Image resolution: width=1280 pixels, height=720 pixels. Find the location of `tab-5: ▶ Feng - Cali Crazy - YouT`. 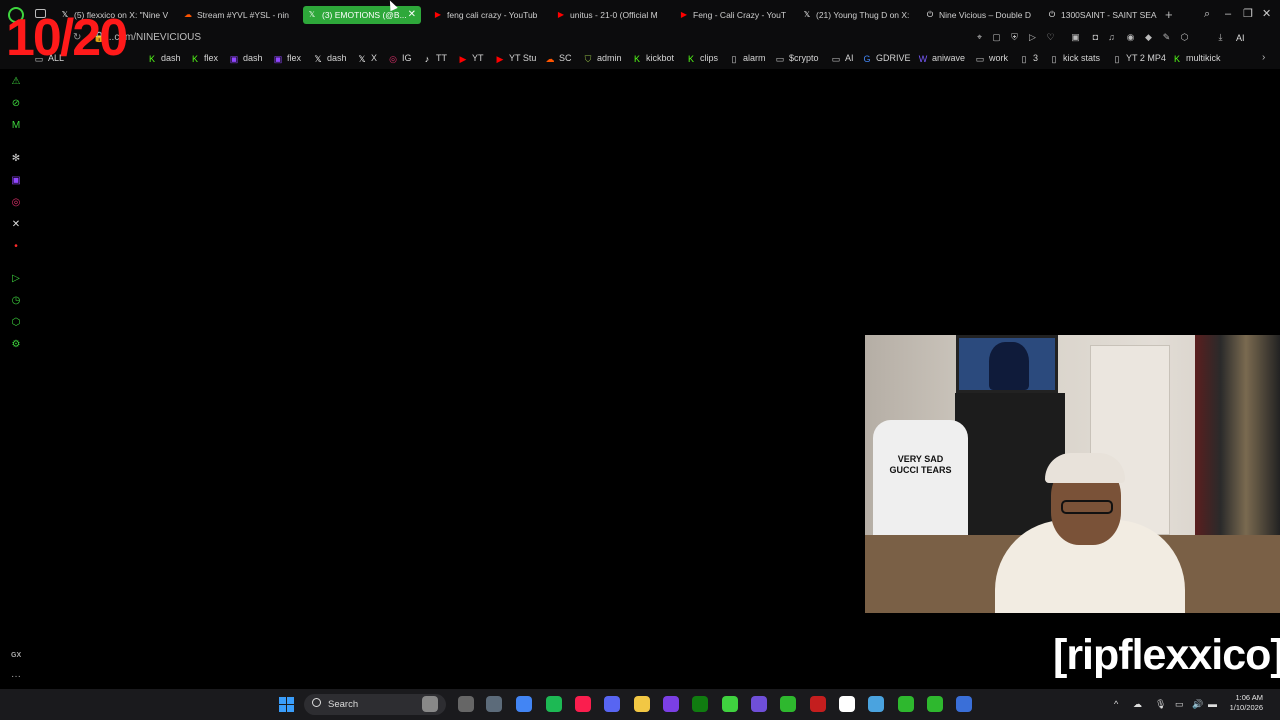

tab-5: ▶ Feng - Cali Crazy - YouT is located at coordinates (734, 15).